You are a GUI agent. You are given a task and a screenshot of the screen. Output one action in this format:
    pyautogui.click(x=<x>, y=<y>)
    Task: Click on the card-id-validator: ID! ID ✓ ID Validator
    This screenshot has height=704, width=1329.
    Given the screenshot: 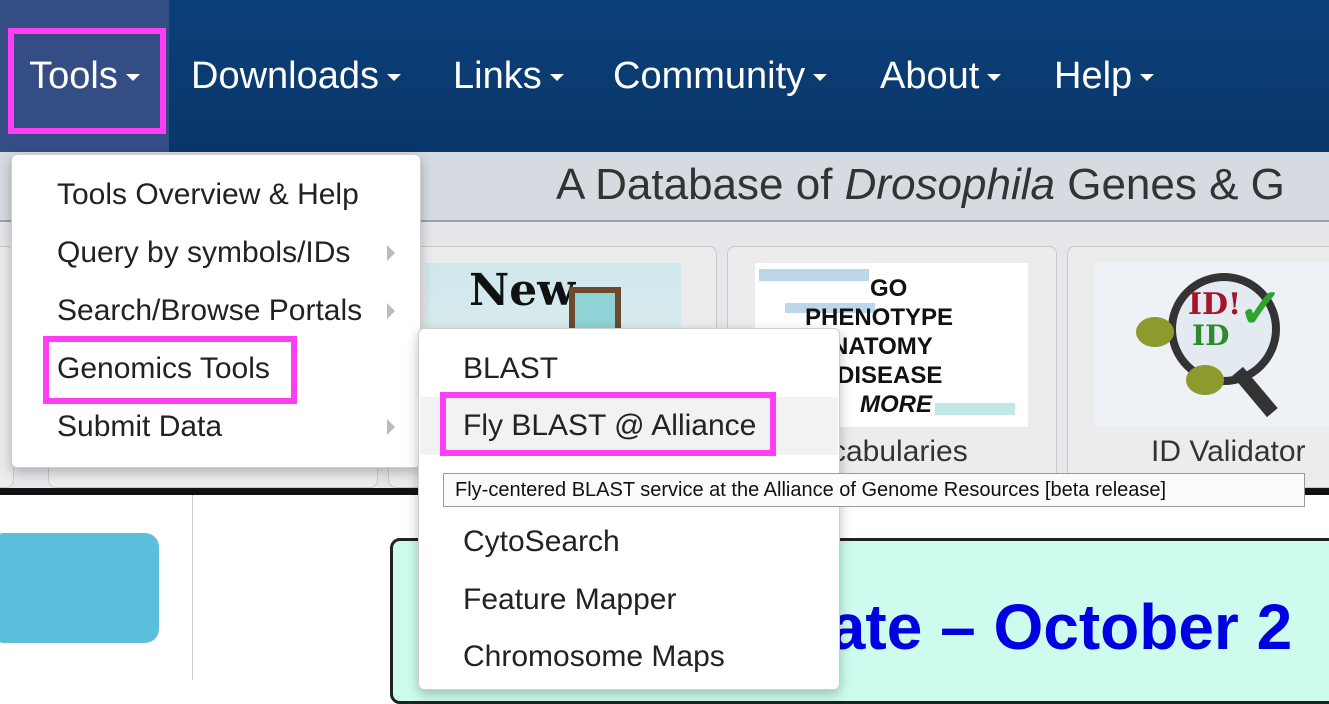 What is the action you would take?
    pyautogui.click(x=1198, y=367)
    